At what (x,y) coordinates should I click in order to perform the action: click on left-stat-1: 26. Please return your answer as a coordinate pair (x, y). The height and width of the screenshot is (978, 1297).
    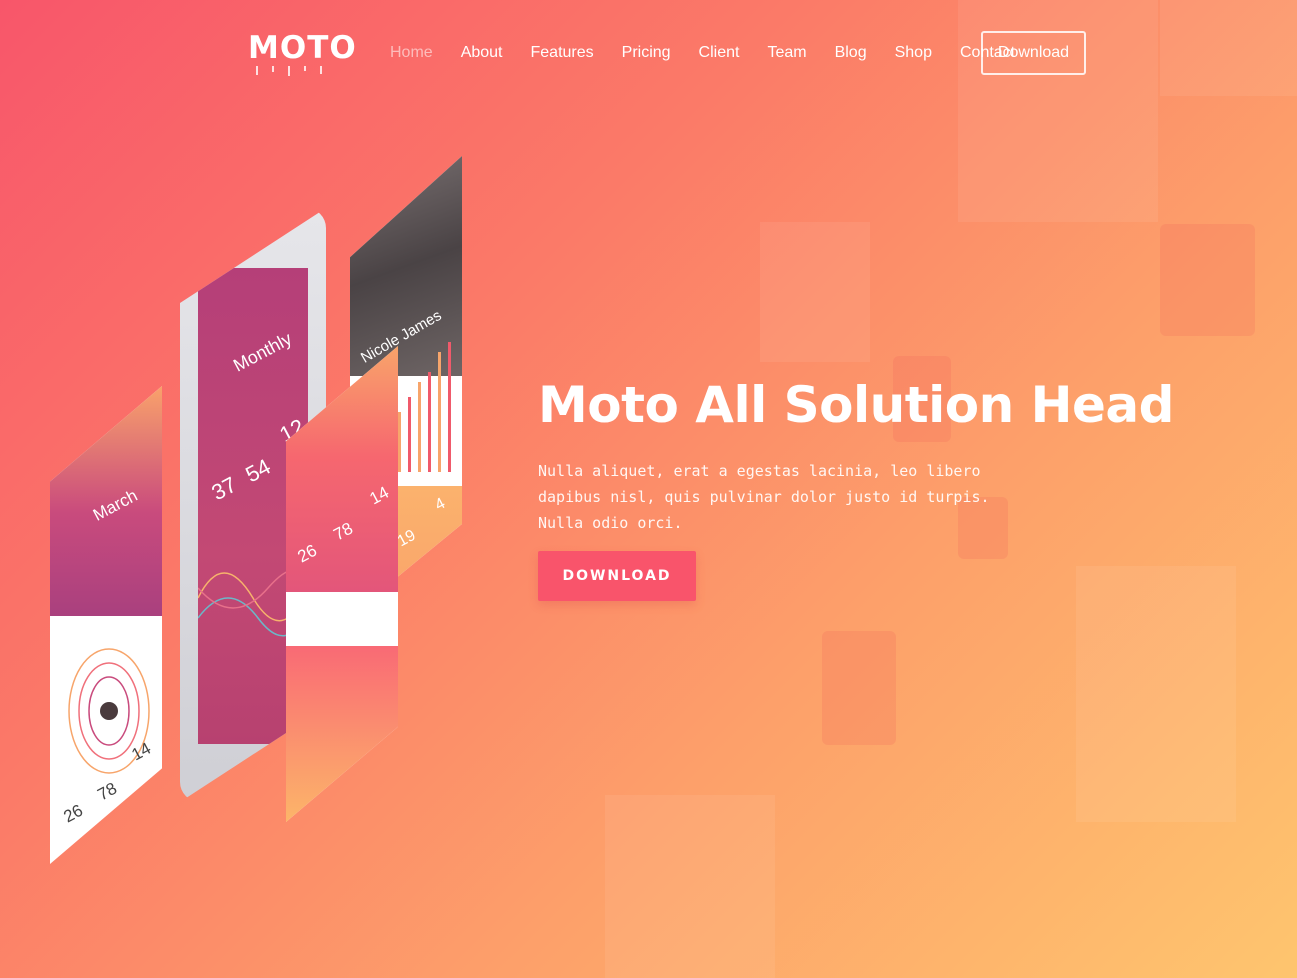
    Looking at the image, I should click on (73, 813).